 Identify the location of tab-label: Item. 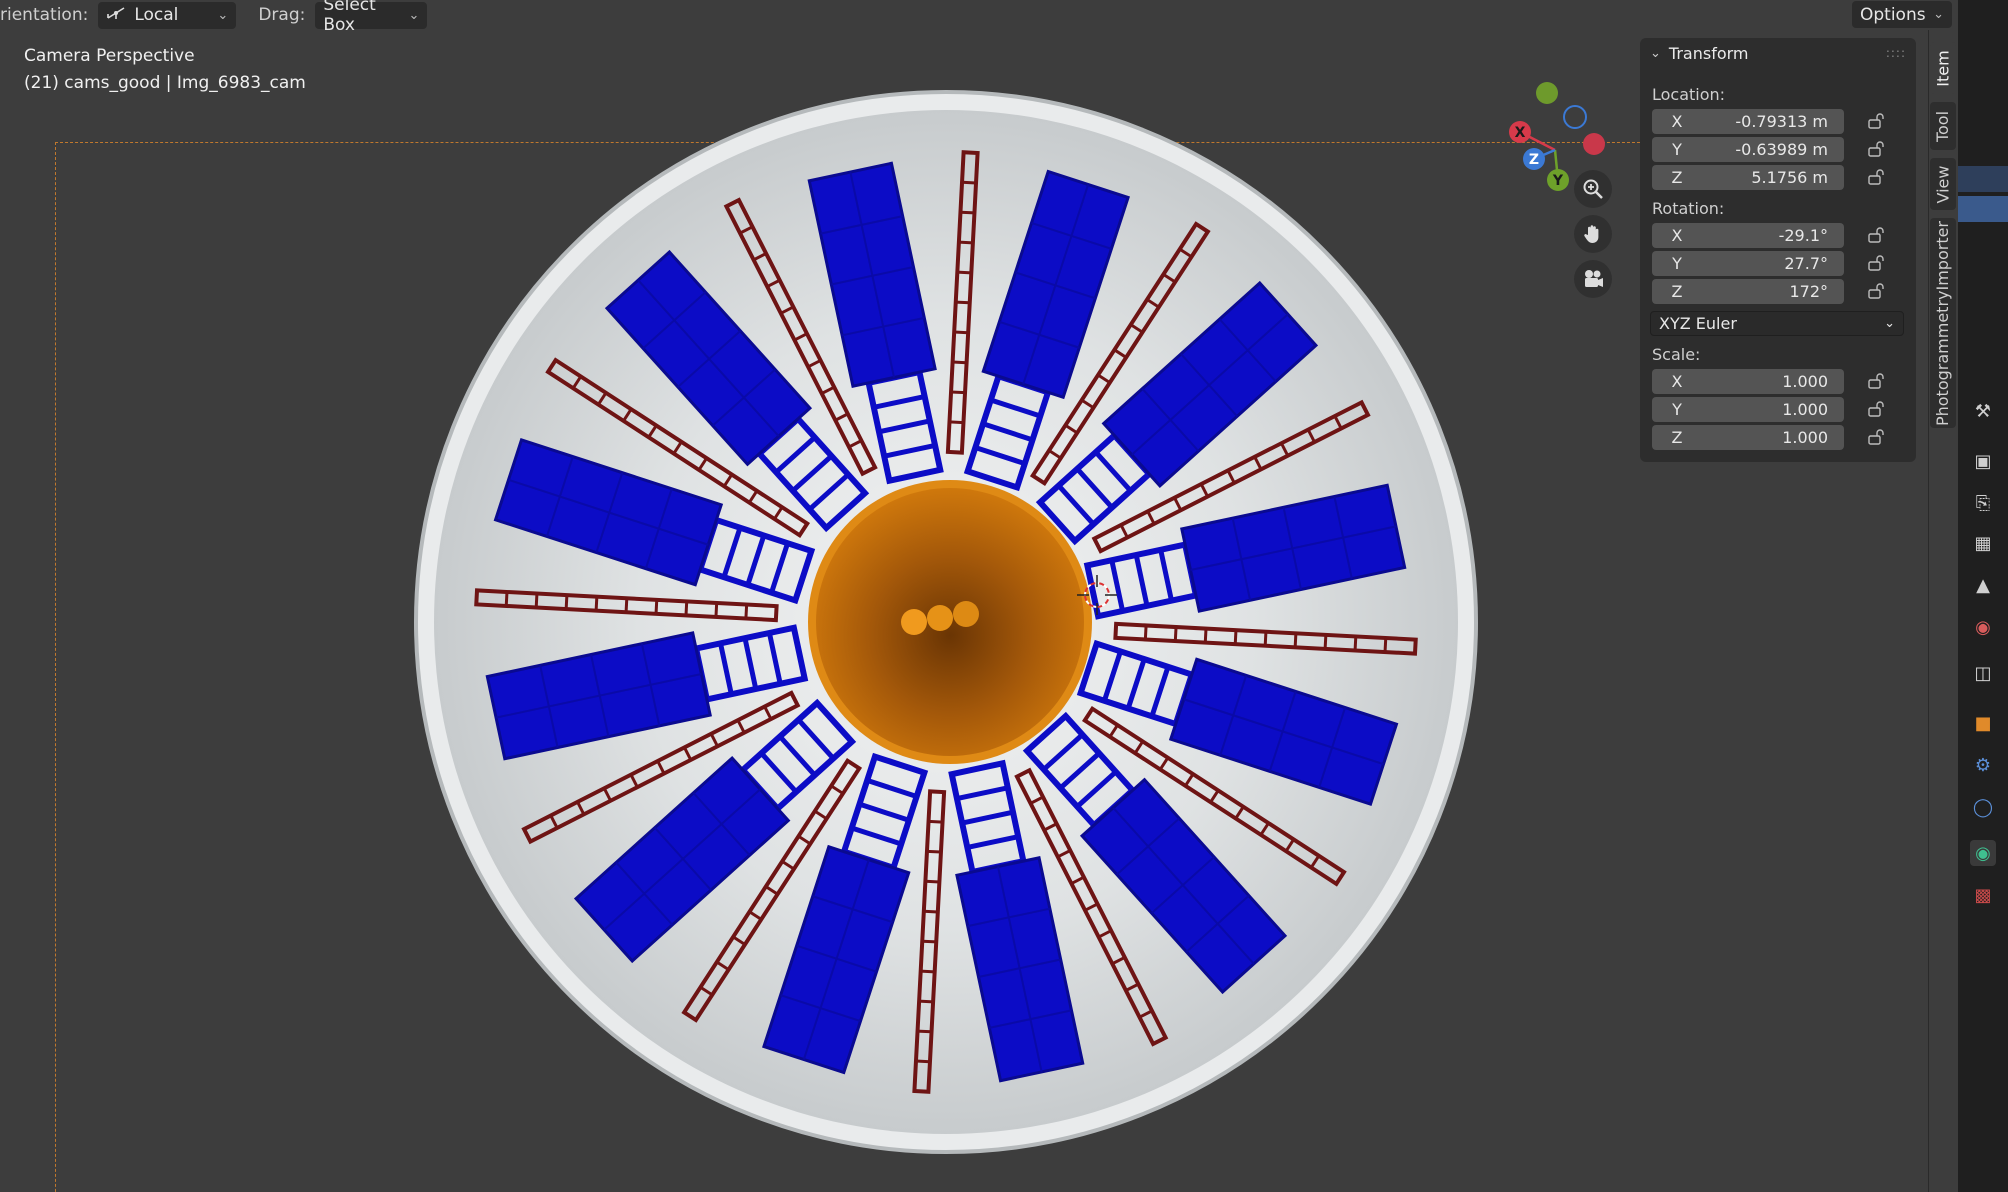
(1943, 68).